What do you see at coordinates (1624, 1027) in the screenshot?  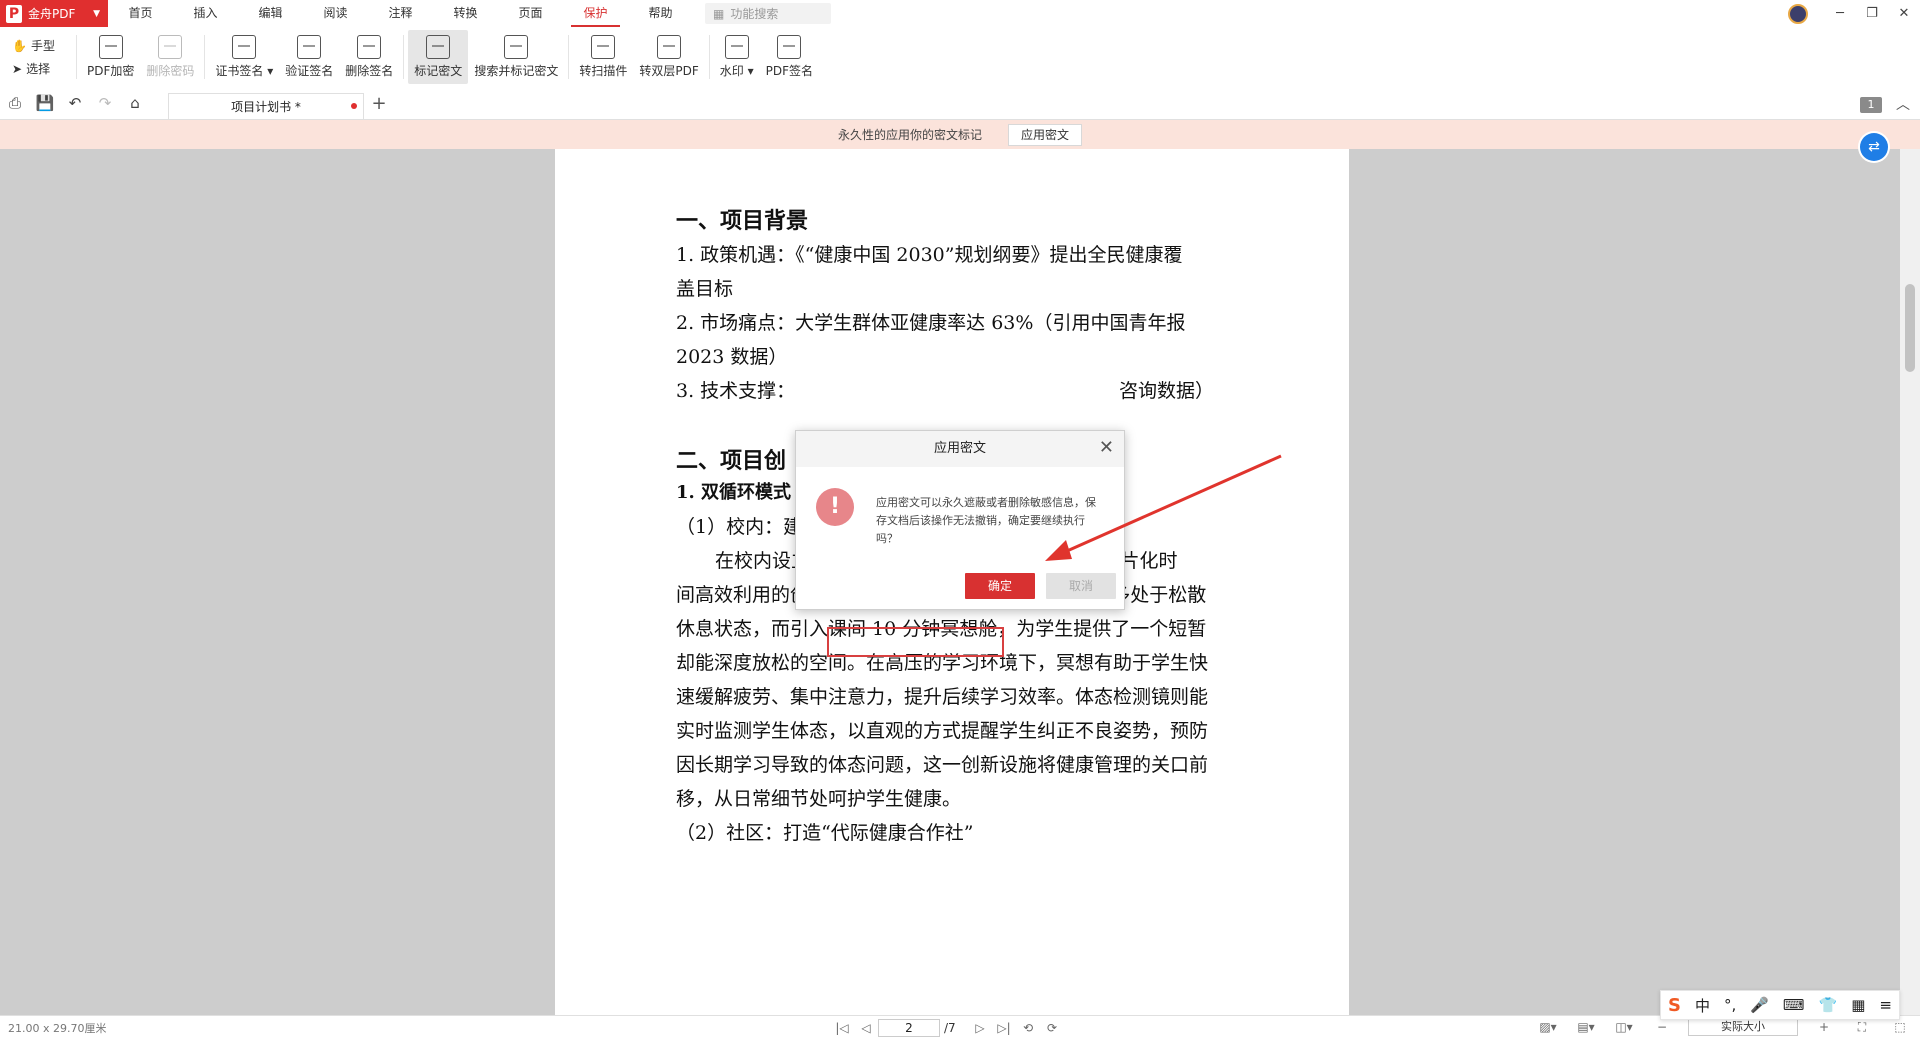 I see `two-page-icon: ◫▾` at bounding box center [1624, 1027].